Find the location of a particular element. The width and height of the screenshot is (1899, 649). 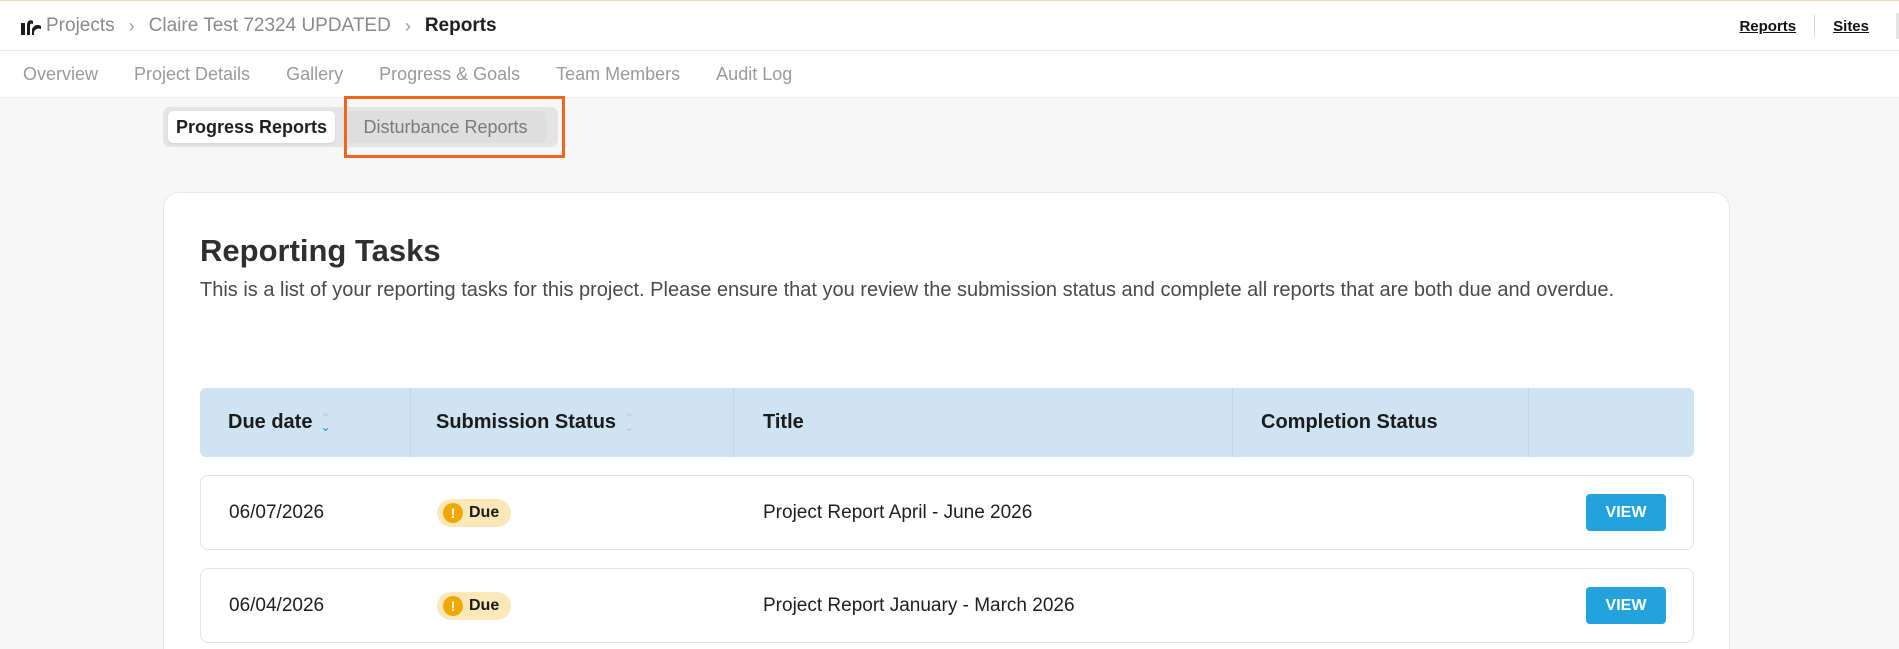

column-label: Due date is located at coordinates (270, 422).